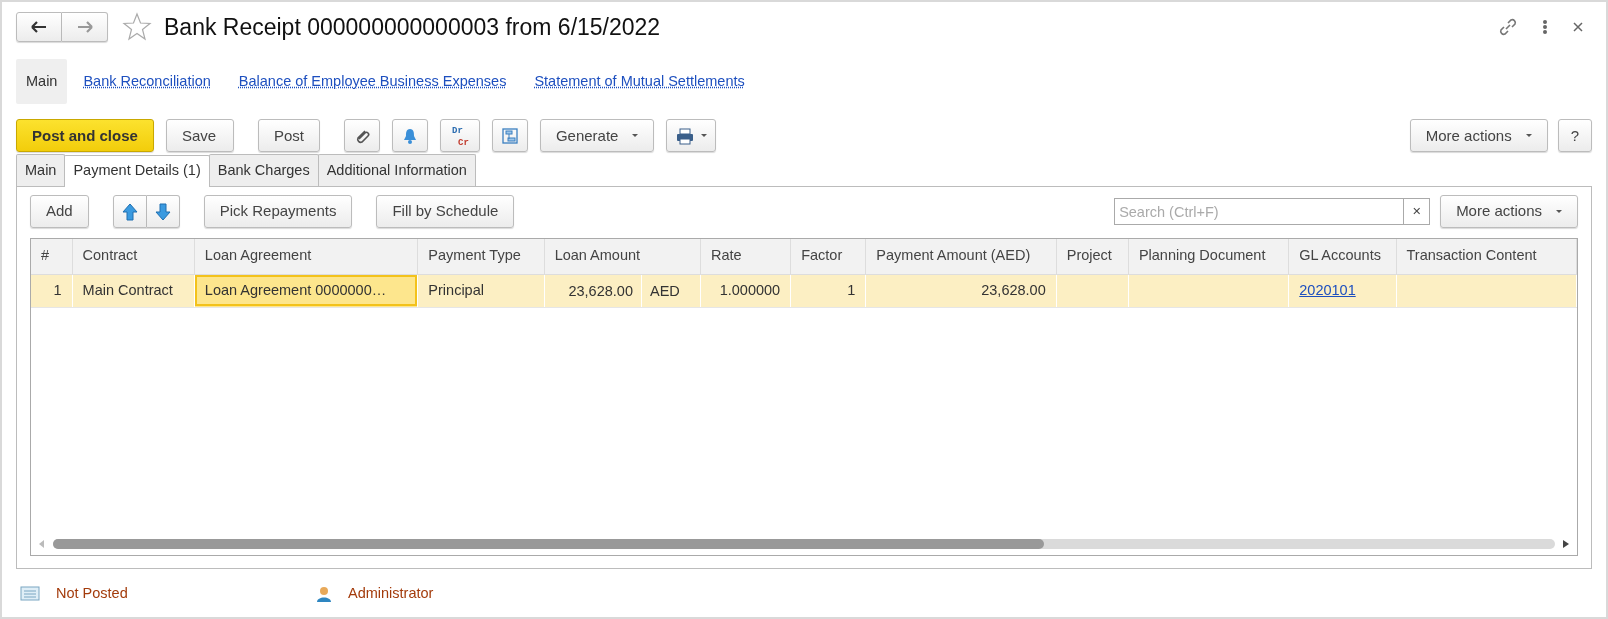 Image resolution: width=1608 pixels, height=619 pixels. I want to click on structure-icon, so click(509, 135).